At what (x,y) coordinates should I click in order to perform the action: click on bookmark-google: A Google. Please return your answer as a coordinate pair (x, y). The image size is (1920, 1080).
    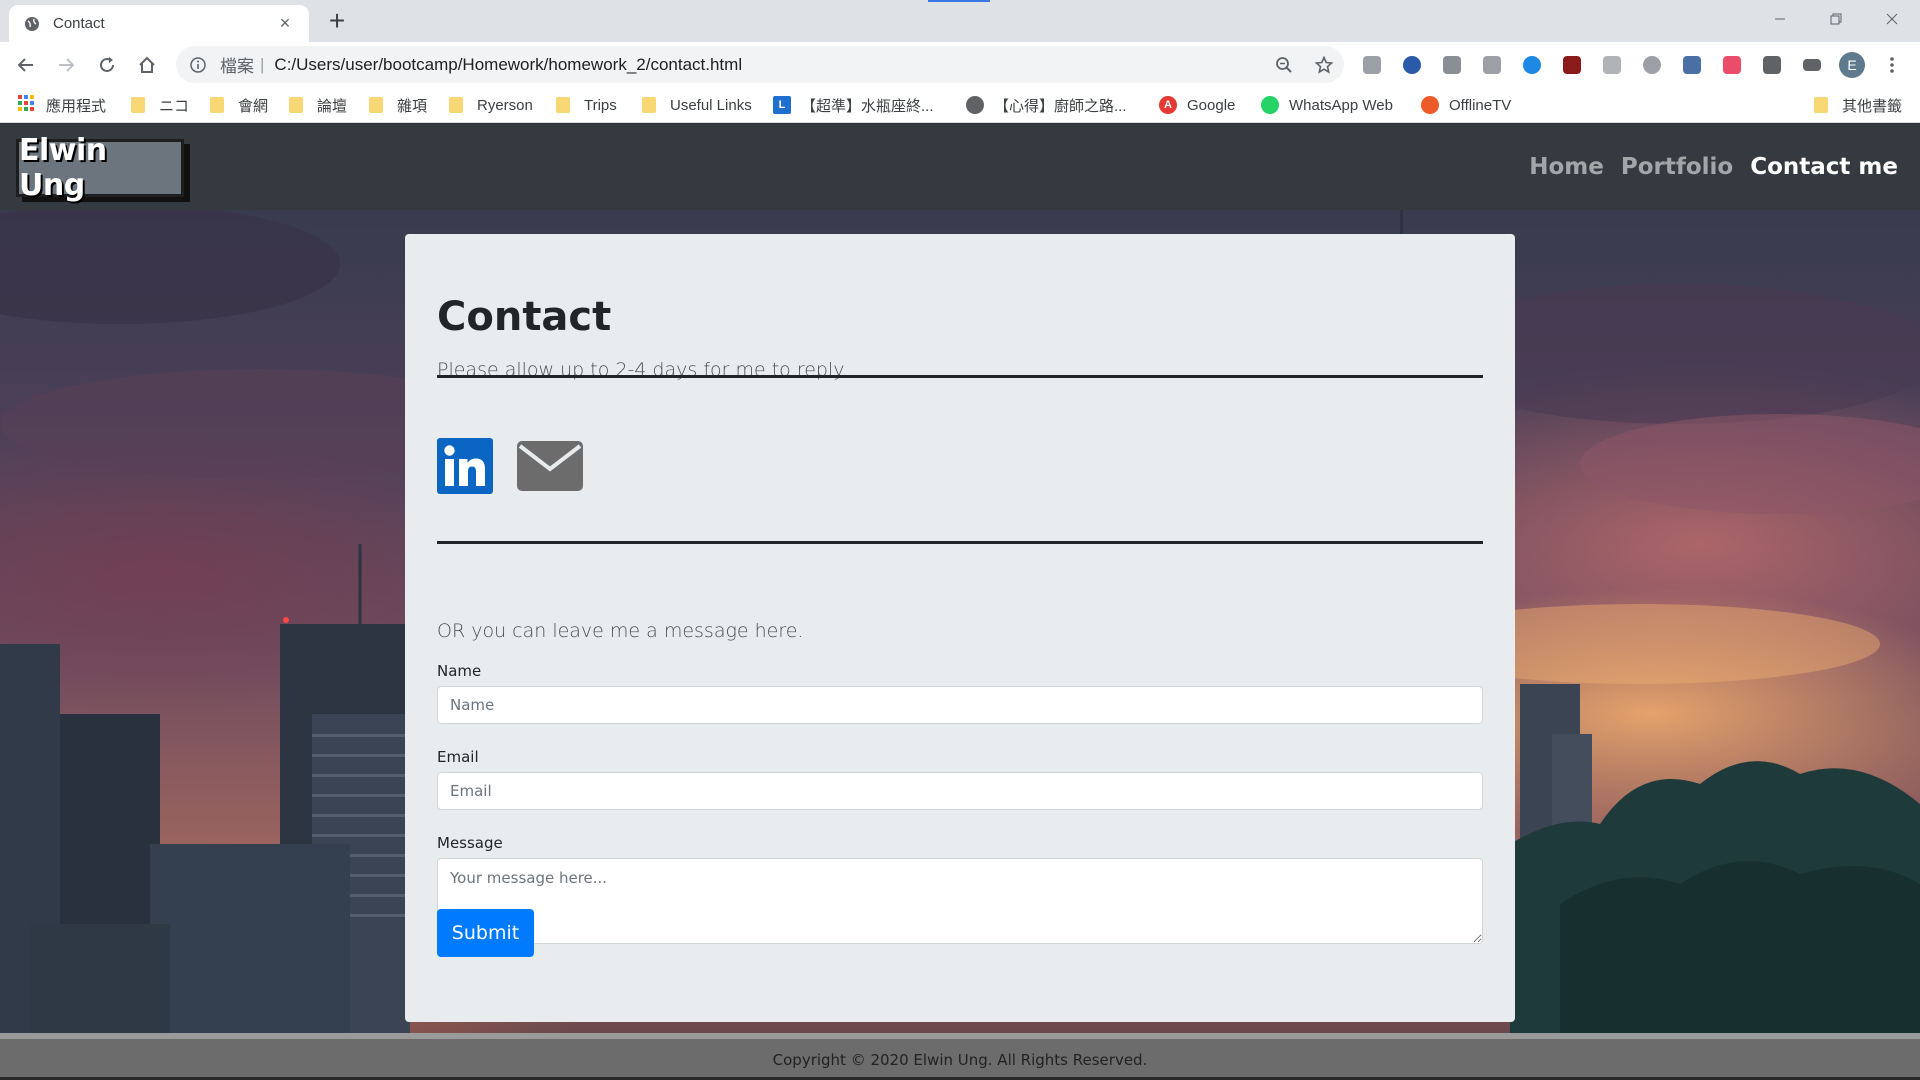
    Looking at the image, I should click on (1197, 105).